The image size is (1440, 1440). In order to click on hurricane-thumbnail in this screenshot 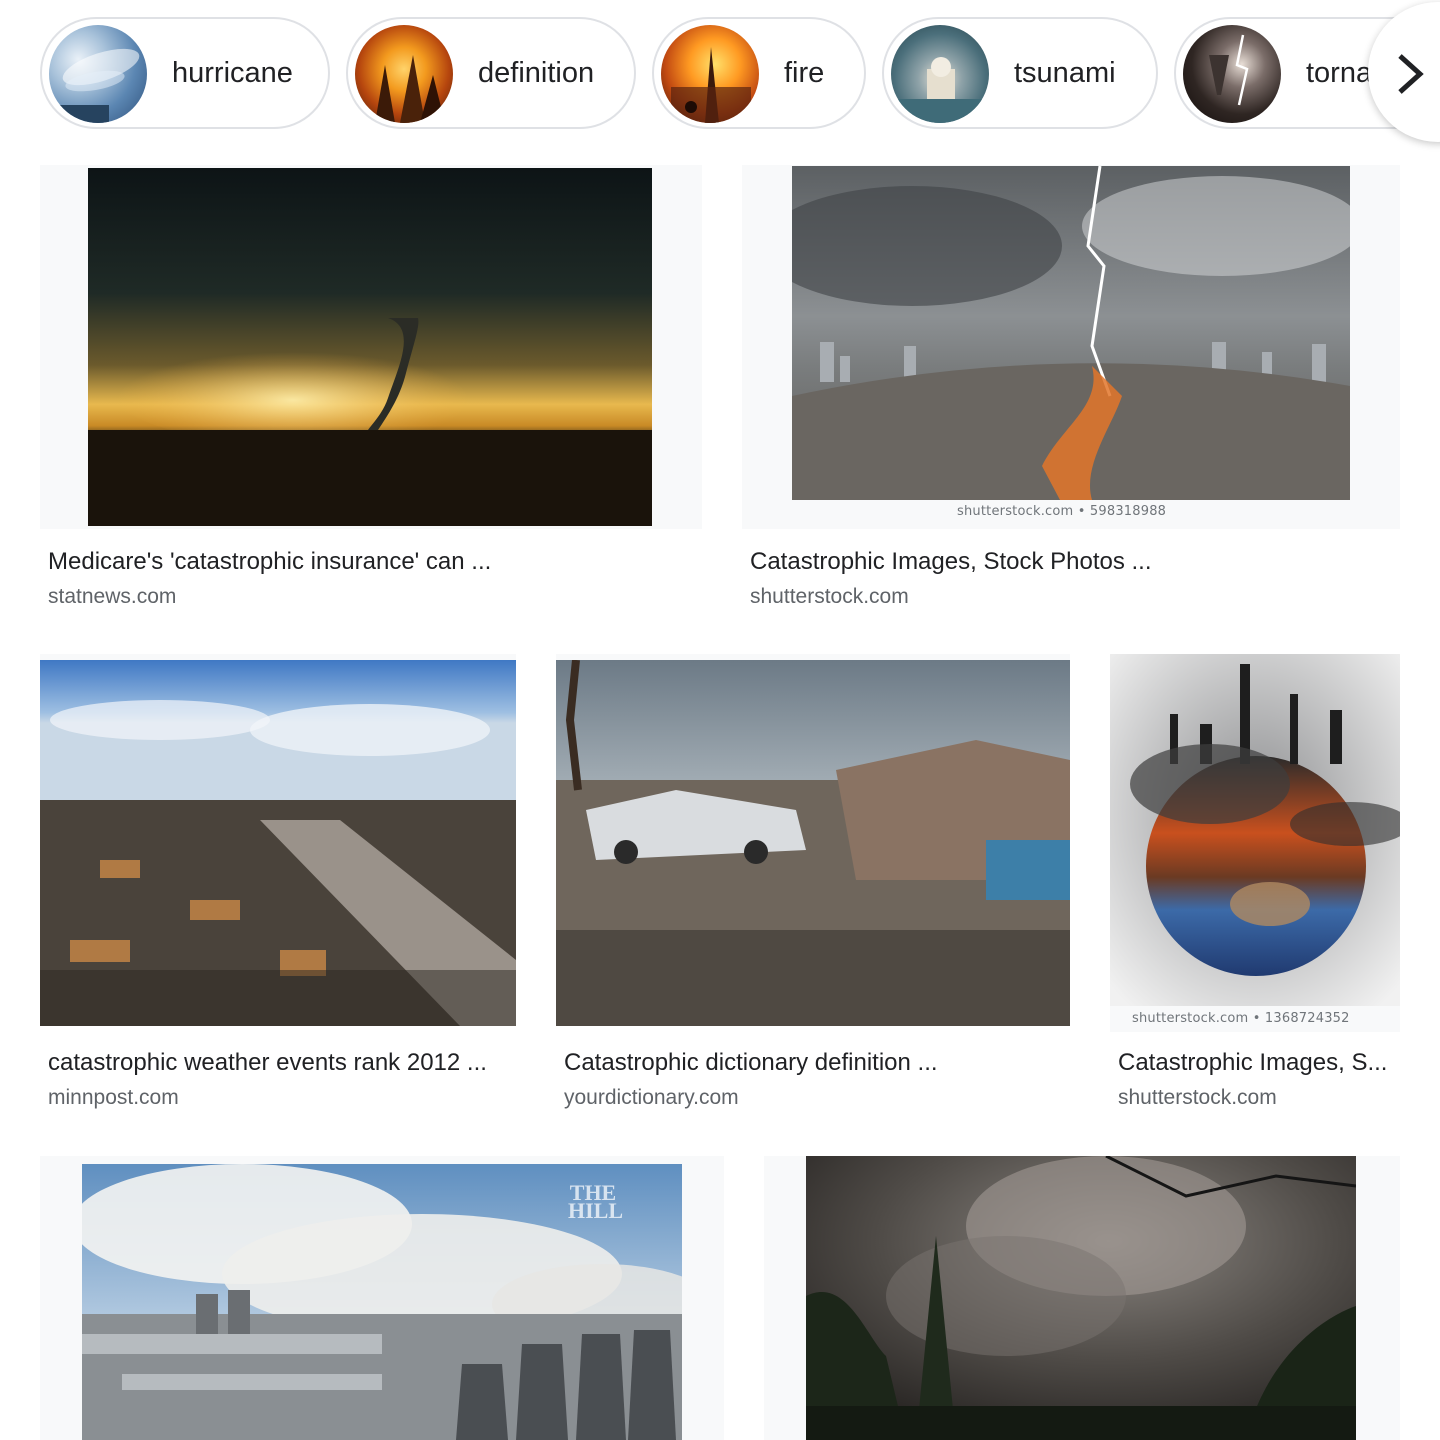, I will do `click(98, 74)`.